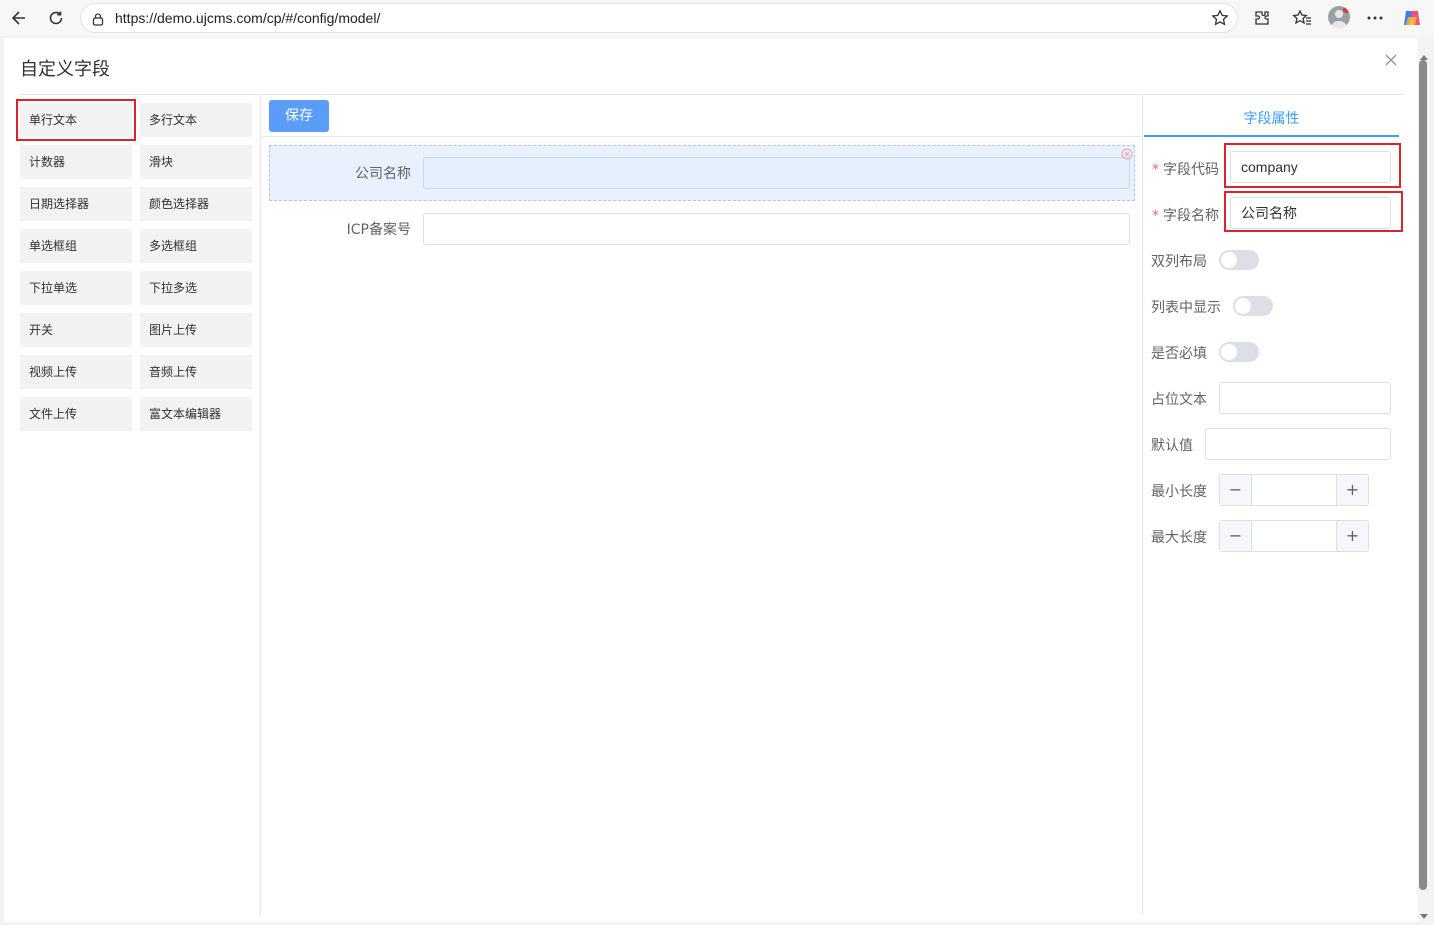 The width and height of the screenshot is (1434, 925). I want to click on reload-icon, so click(56, 18).